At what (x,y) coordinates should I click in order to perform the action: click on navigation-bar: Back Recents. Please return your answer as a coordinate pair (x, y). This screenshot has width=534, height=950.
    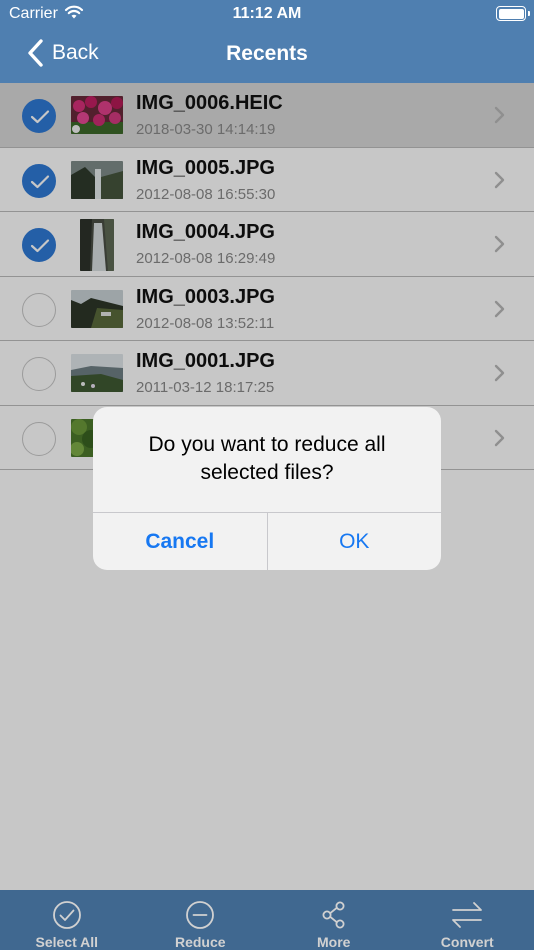
    Looking at the image, I should click on (267, 55).